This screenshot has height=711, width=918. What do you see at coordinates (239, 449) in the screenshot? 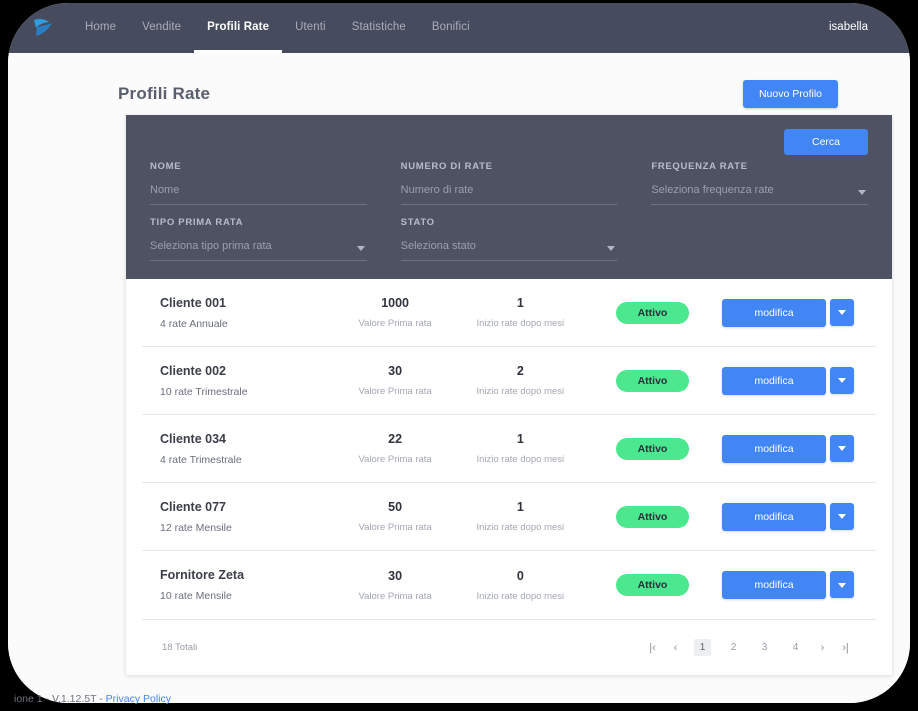
I see `row-name-cell: Cliente 034 4 rate Trimestrale` at bounding box center [239, 449].